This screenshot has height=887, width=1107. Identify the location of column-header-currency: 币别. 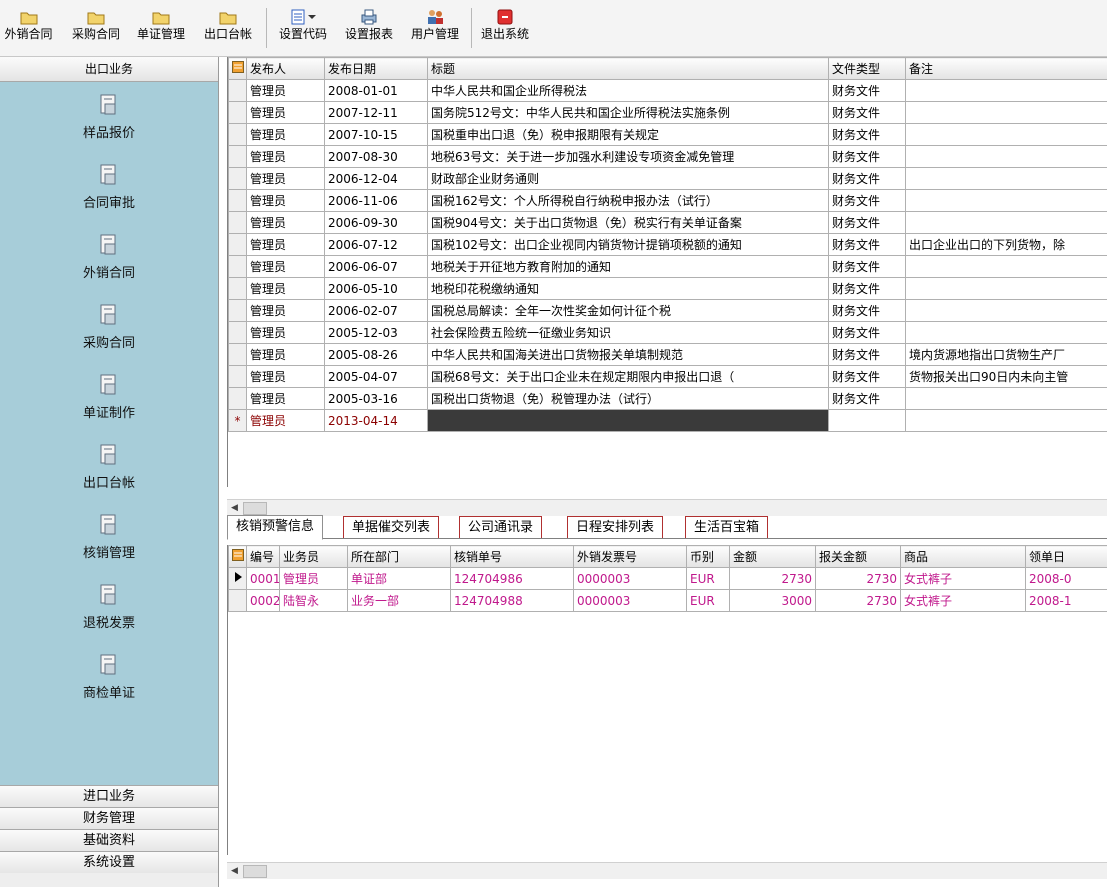
(708, 556).